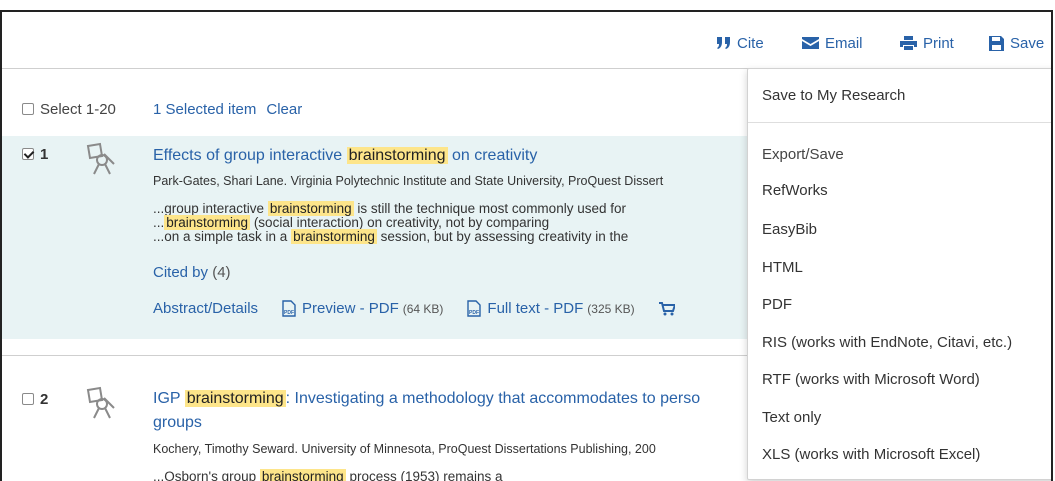 The image size is (1055, 481). What do you see at coordinates (78, 109) in the screenshot?
I see `select-all-label: Select 1-20` at bounding box center [78, 109].